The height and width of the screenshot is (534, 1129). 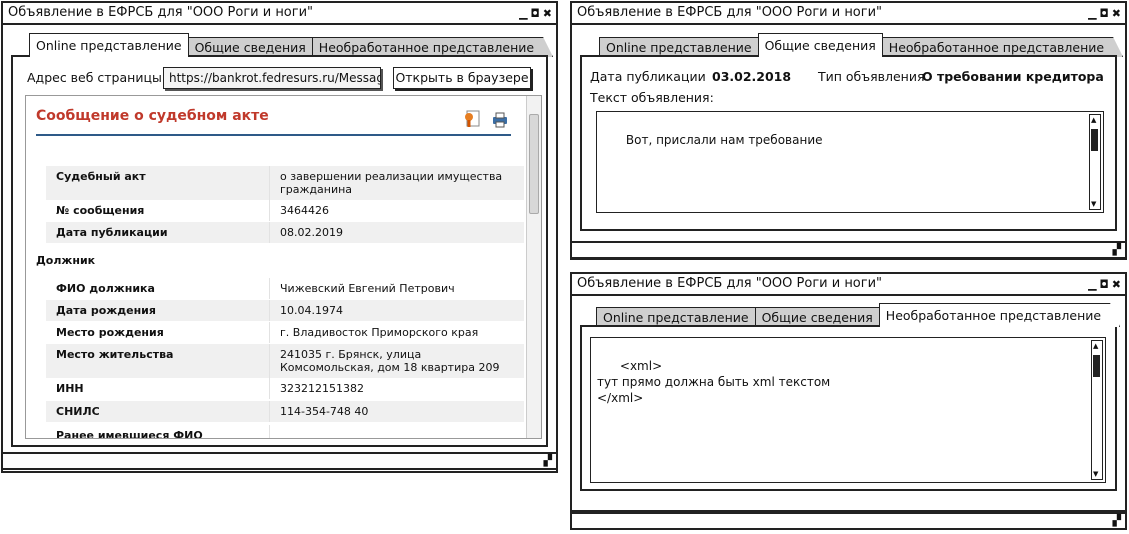 I want to click on table-row: Дата рождения 10.04.1974, so click(x=285, y=310).